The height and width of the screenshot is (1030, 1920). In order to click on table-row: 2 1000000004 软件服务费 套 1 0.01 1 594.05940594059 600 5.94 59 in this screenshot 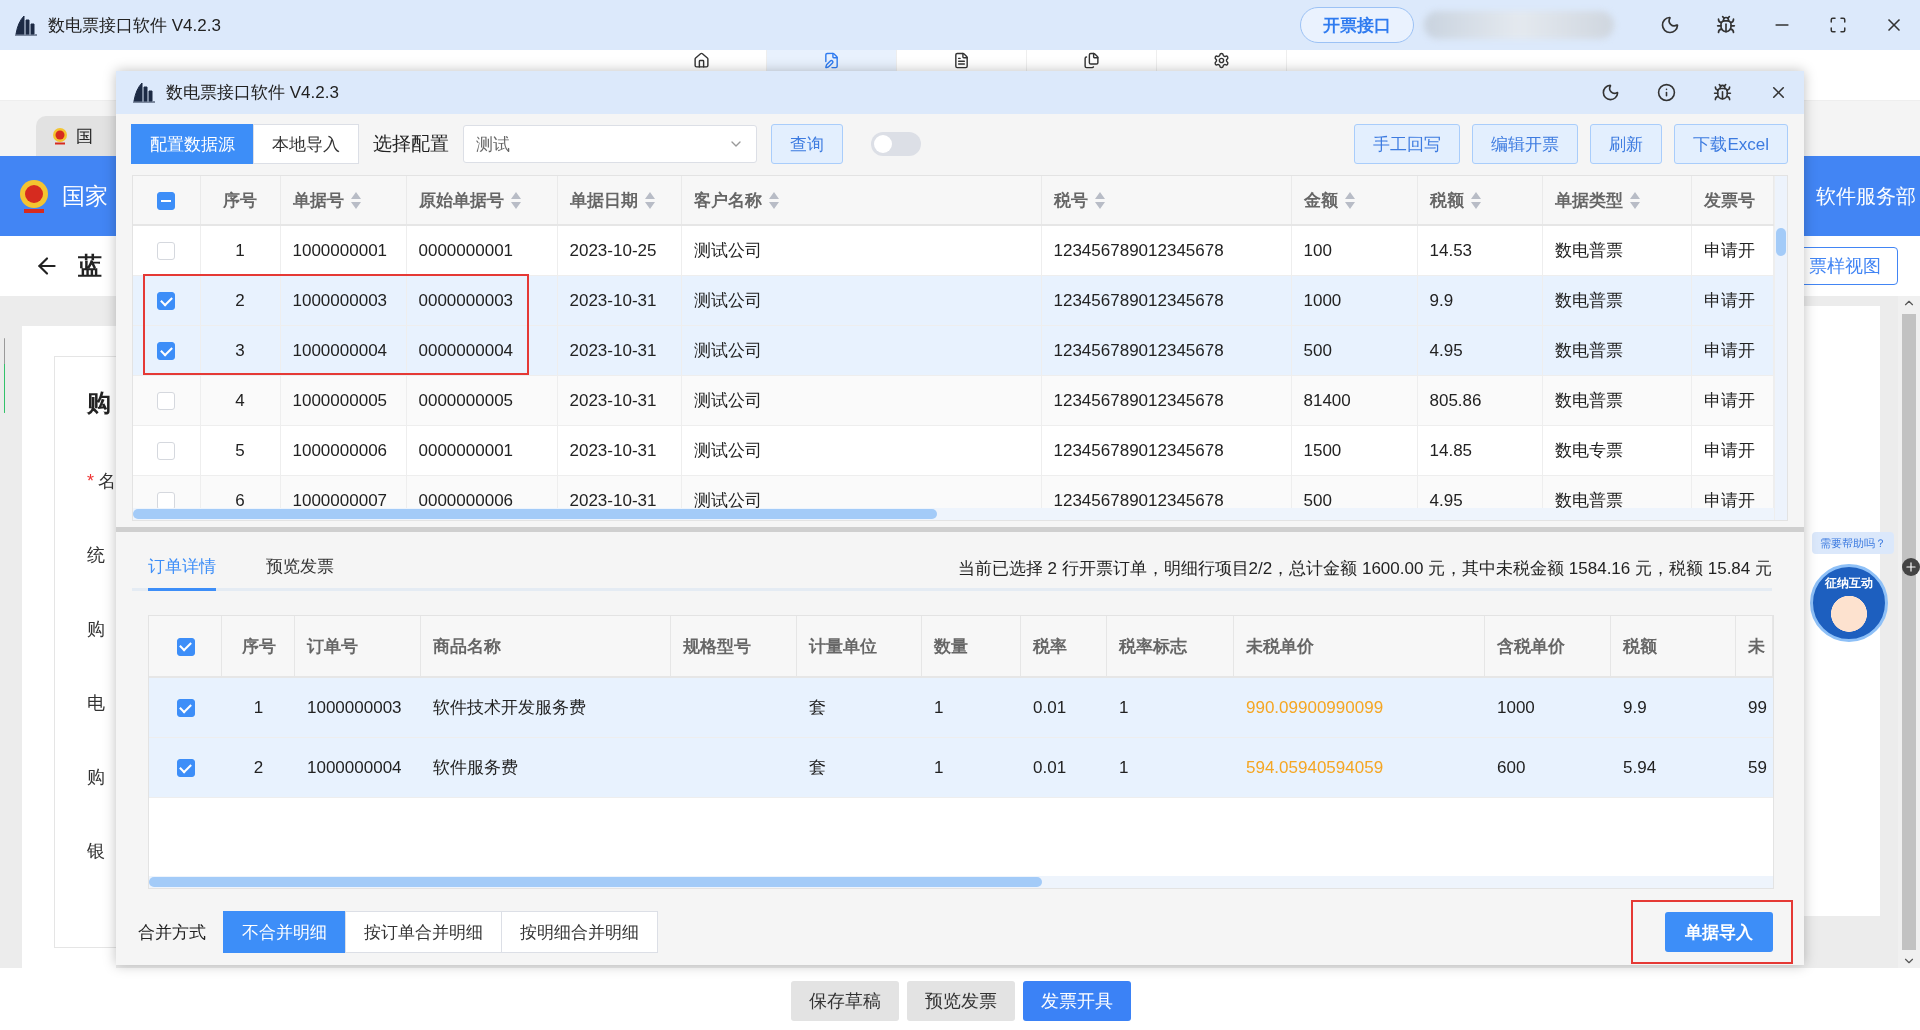, I will do `click(961, 767)`.